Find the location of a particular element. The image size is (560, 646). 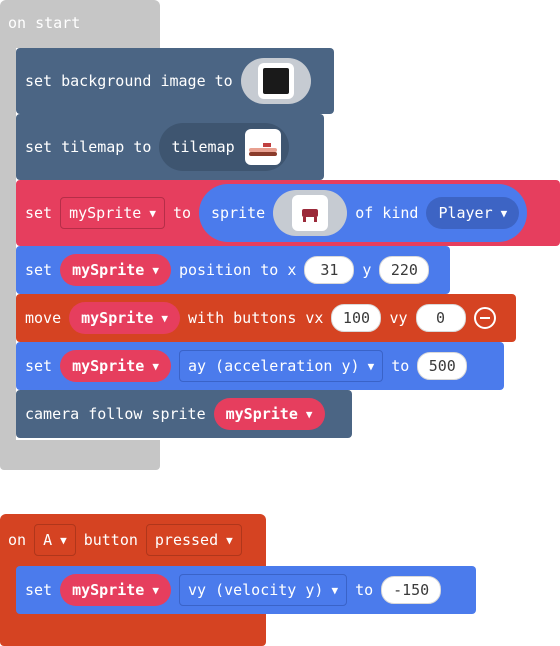

event-dropdown: pressed ▼ is located at coordinates (193, 540).